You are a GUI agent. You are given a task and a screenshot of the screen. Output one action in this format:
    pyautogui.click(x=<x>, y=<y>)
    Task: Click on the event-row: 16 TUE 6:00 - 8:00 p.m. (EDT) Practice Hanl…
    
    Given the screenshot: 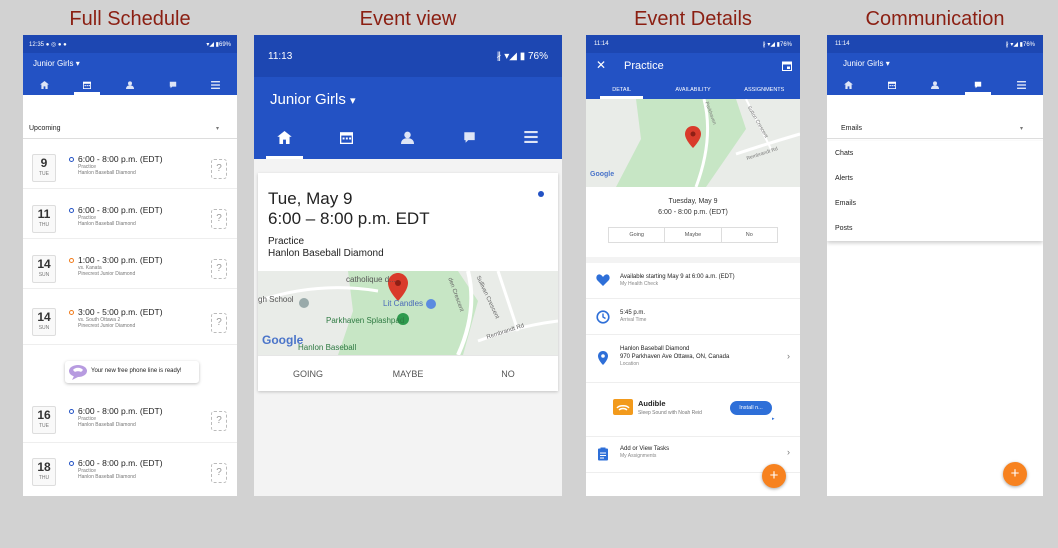 What is the action you would take?
    pyautogui.click(x=130, y=420)
    